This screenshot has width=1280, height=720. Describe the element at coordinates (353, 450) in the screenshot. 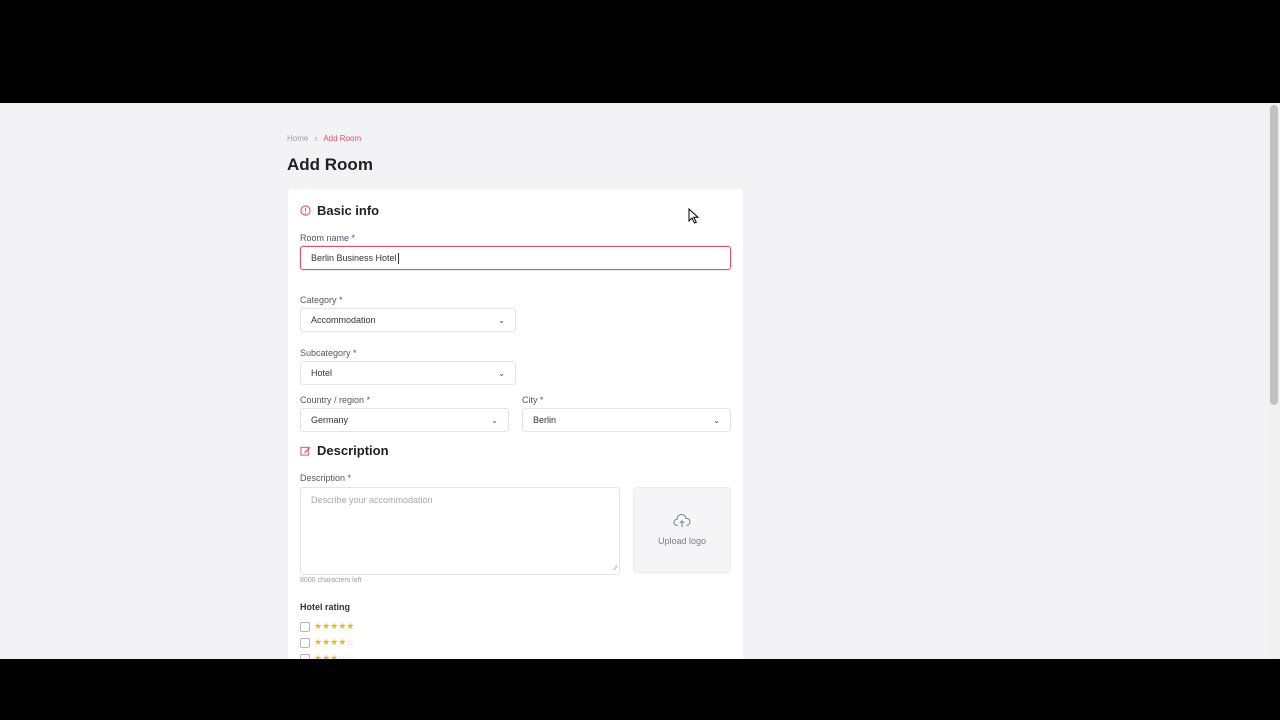

I see `description-title: Description` at that location.